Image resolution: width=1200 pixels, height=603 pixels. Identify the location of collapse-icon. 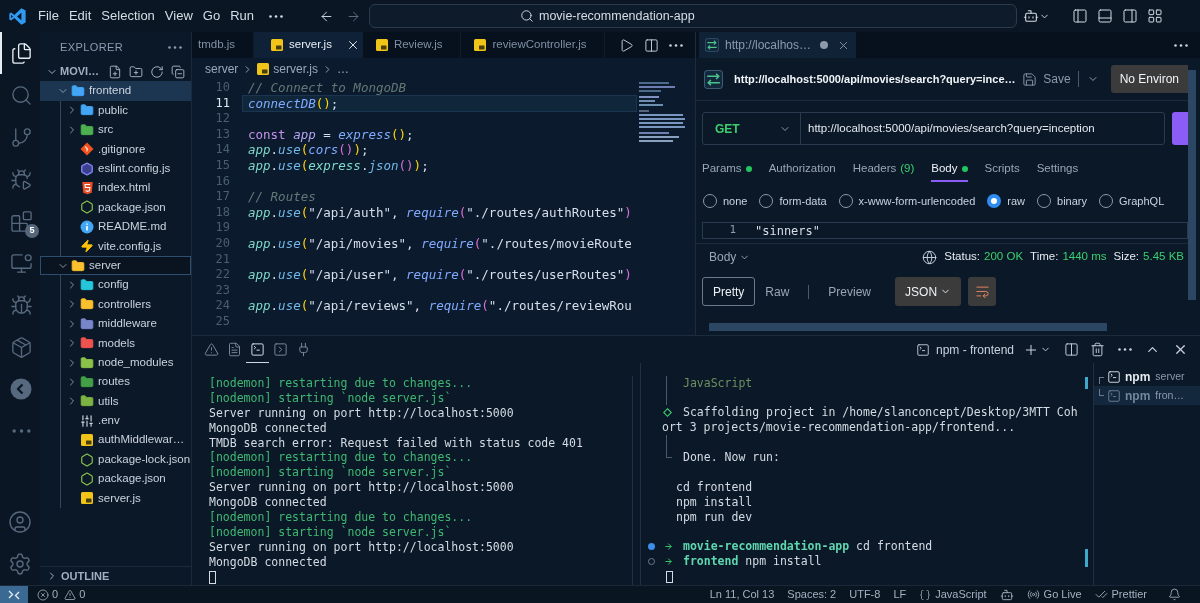
(178, 71).